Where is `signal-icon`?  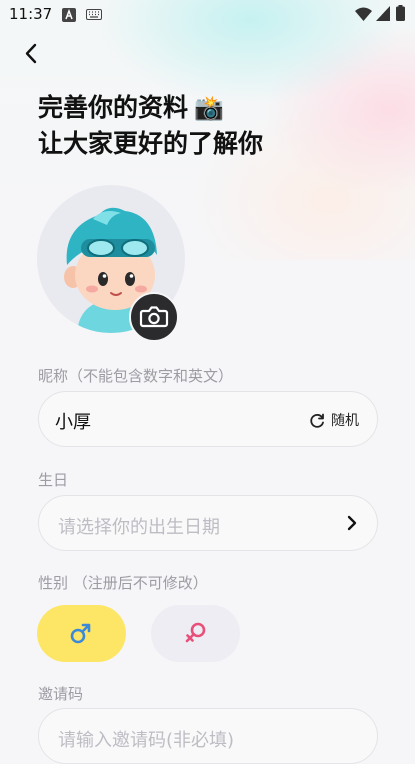 signal-icon is located at coordinates (383, 13).